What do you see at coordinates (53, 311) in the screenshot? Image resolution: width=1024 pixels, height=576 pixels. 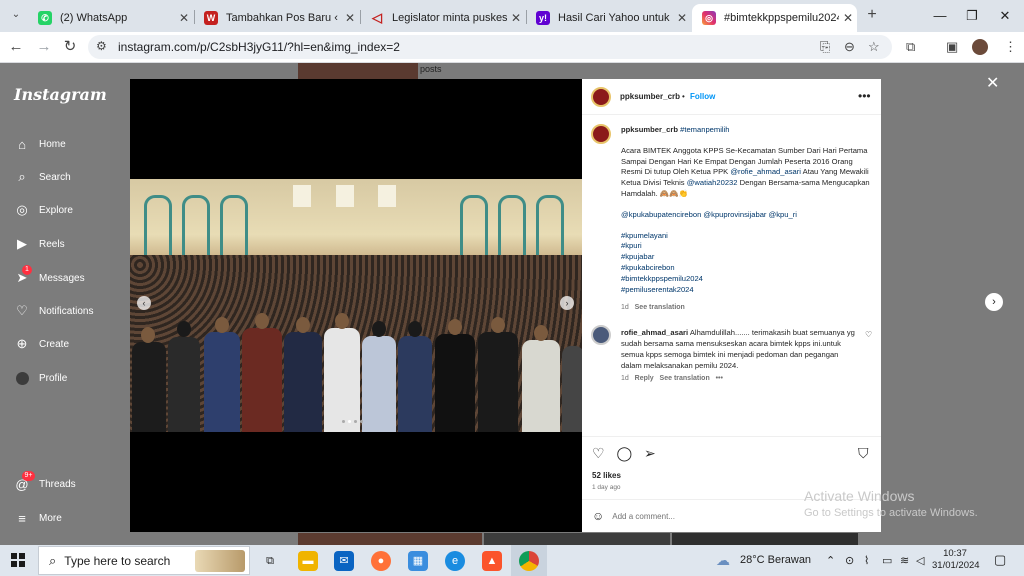 I see `nav-notifications: ♡ Notifications` at bounding box center [53, 311].